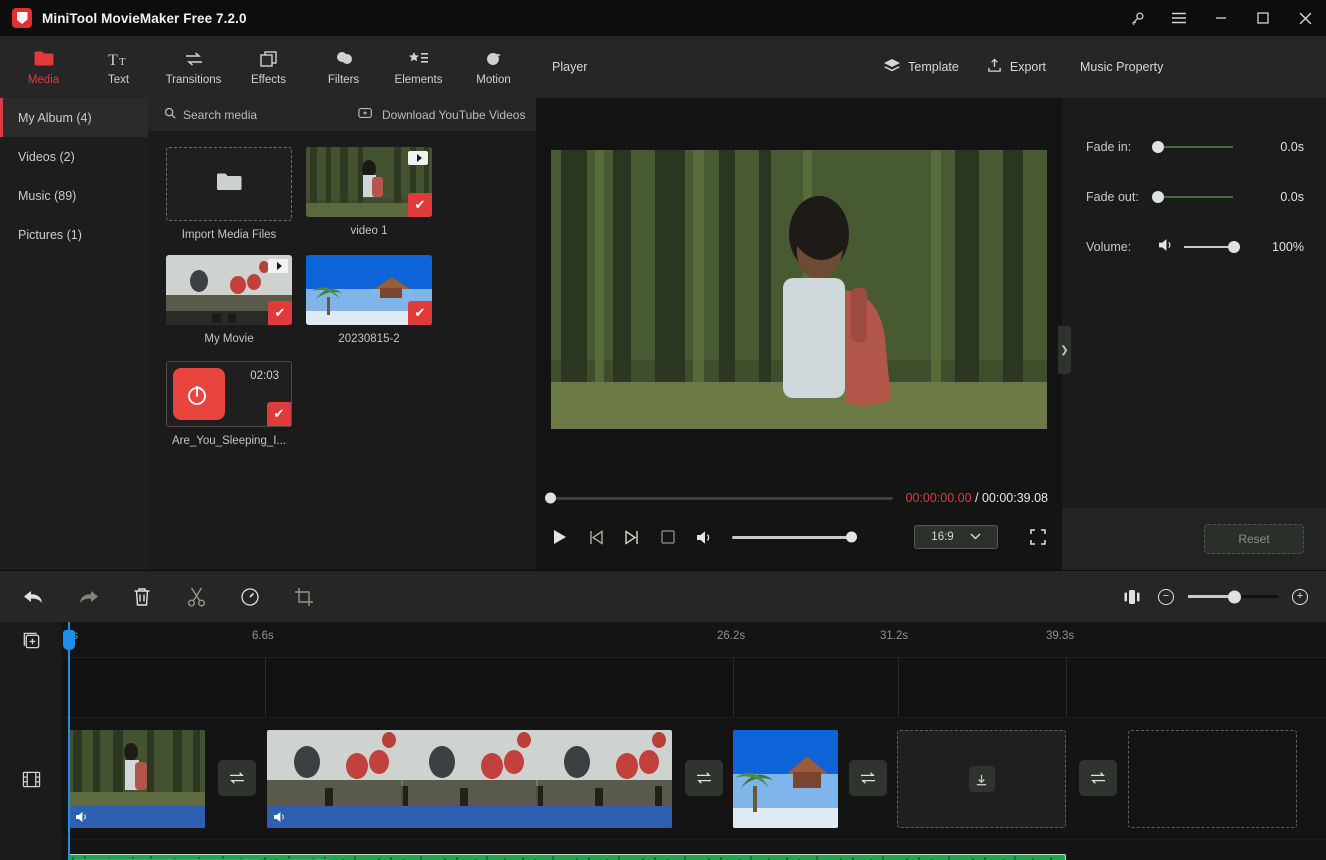  I want to click on clip-placeholder-empty, so click(1212, 779).